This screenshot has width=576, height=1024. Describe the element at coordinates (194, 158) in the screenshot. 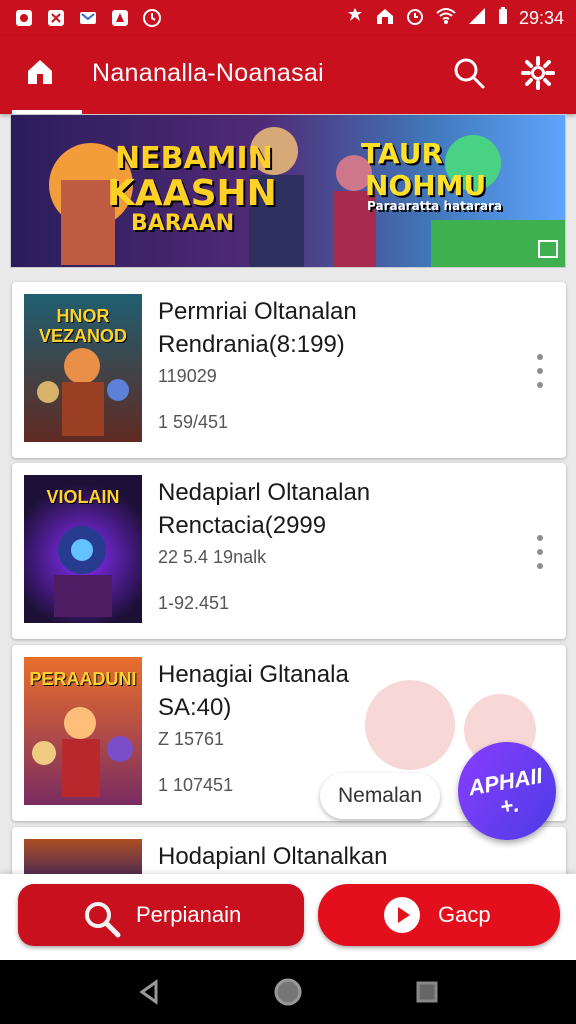

I see `banner-left-title: NEBAMIN` at that location.